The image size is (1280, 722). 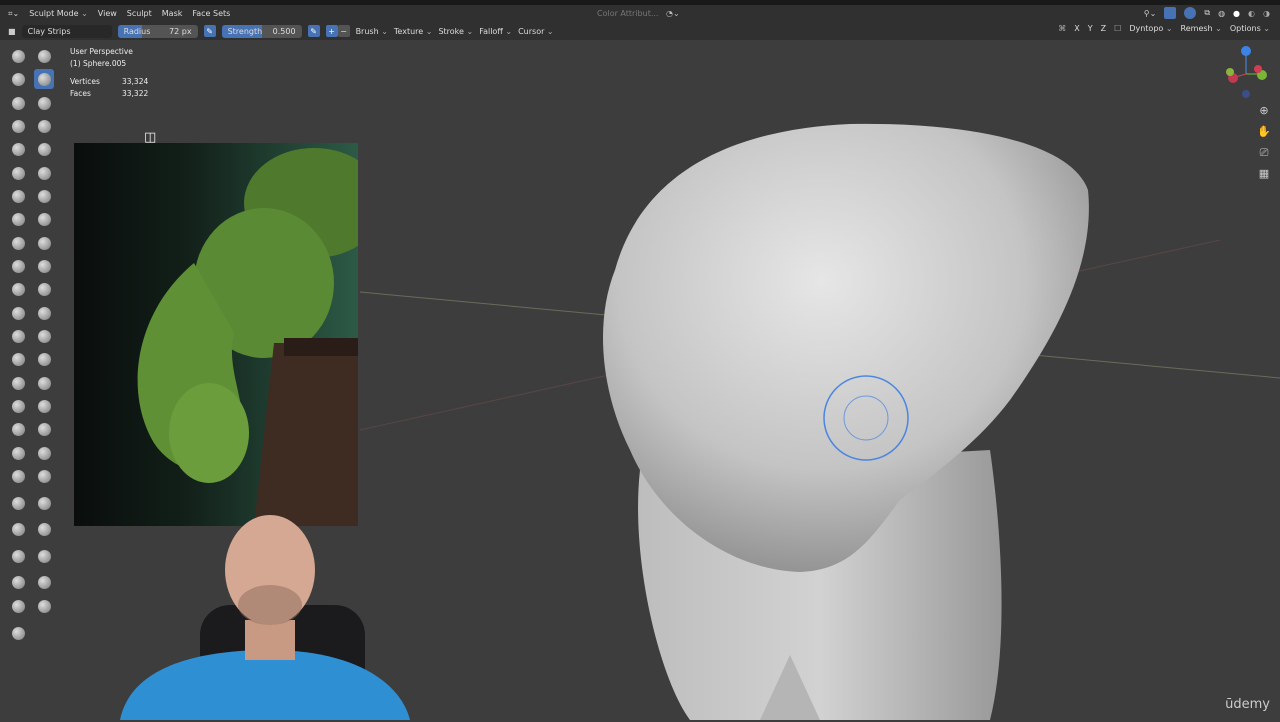 What do you see at coordinates (1264, 111) in the screenshot?
I see `zoom-icon: ⊕` at bounding box center [1264, 111].